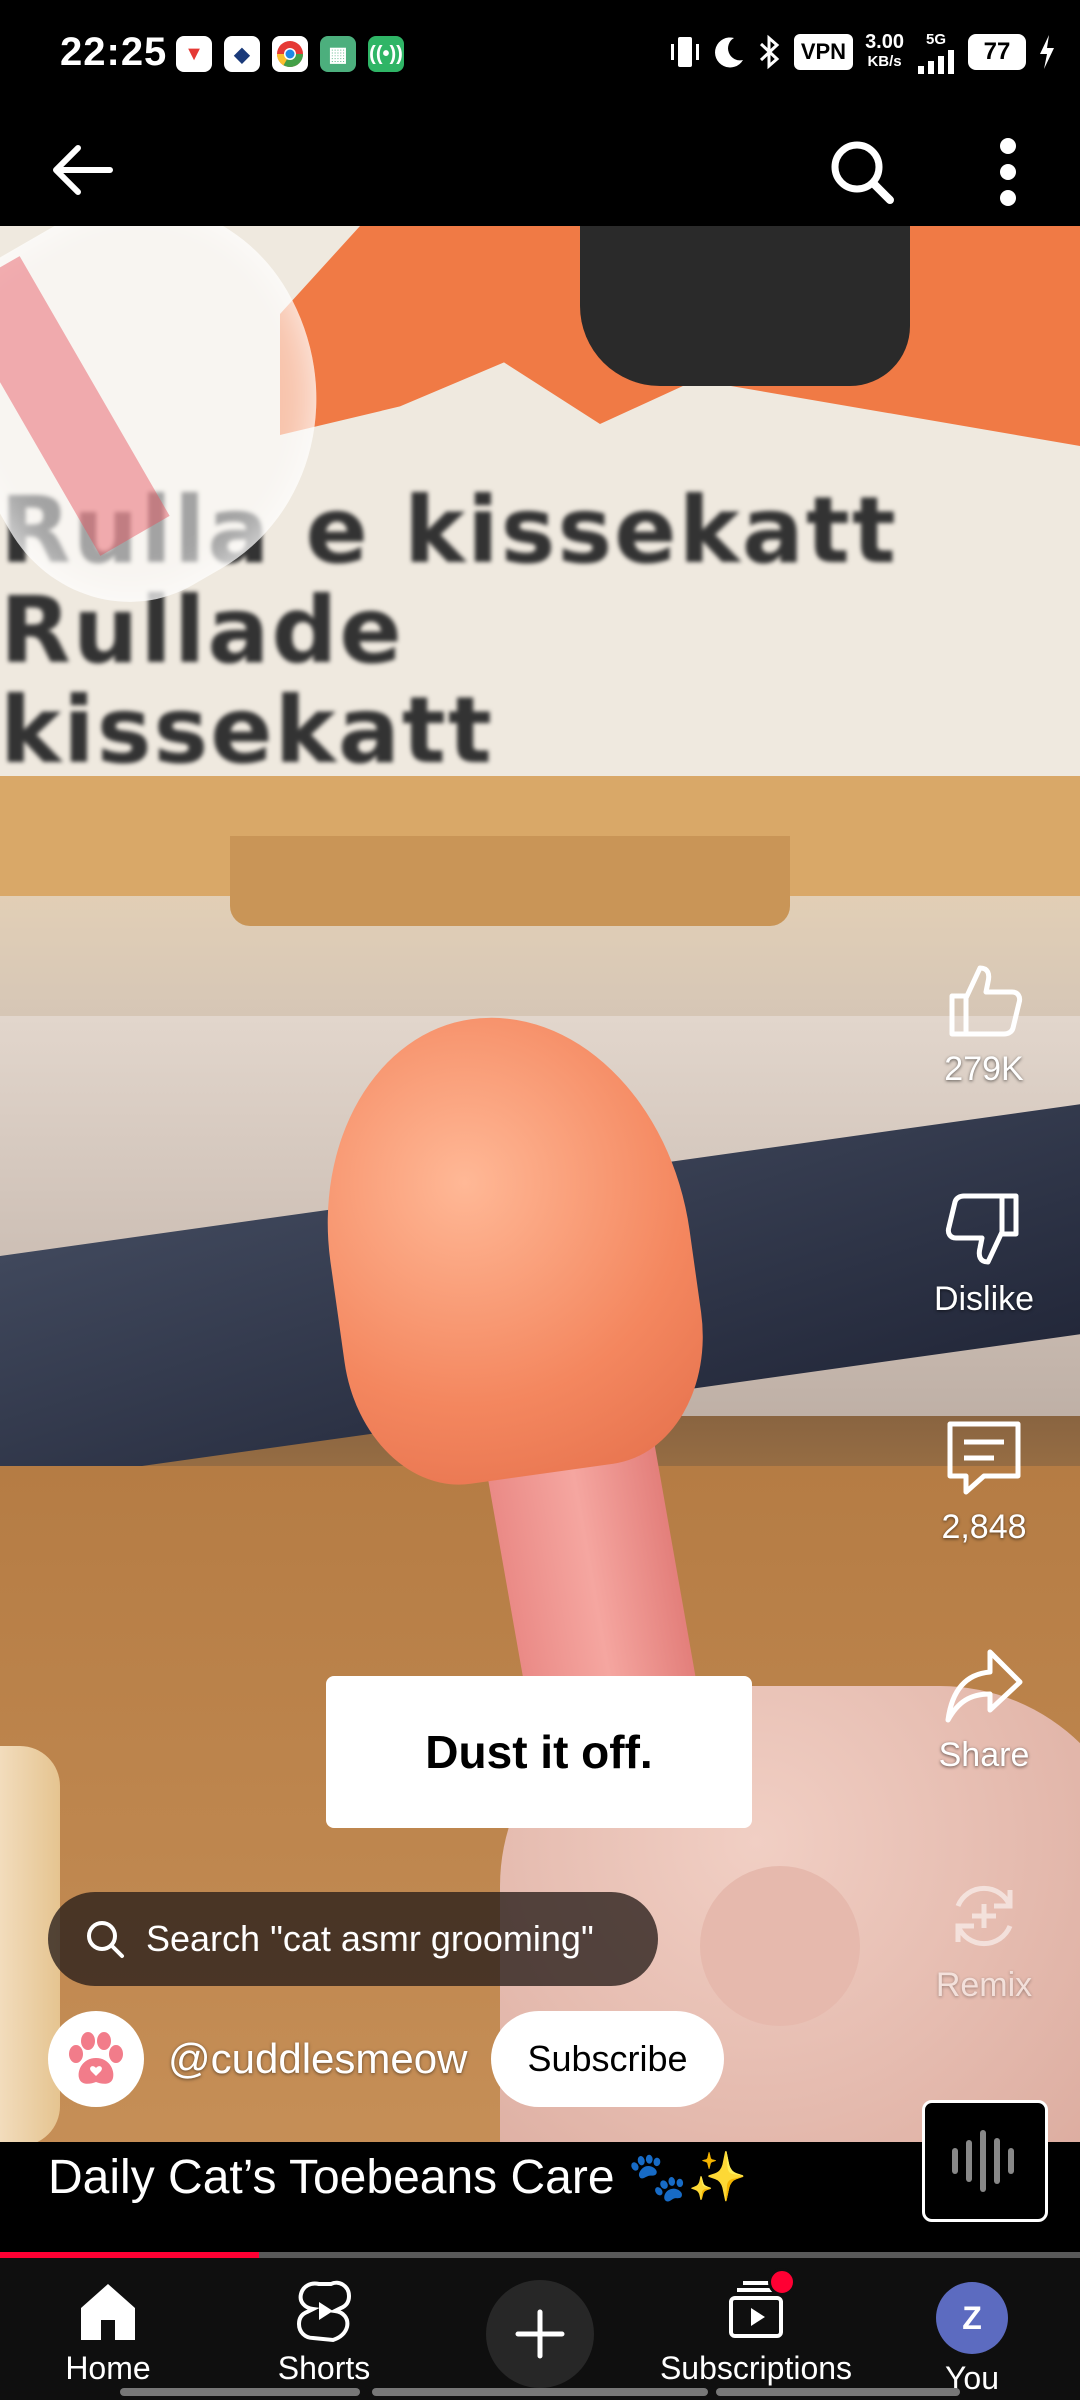 The width and height of the screenshot is (1080, 2400). I want to click on share-button: Share, so click(984, 1710).